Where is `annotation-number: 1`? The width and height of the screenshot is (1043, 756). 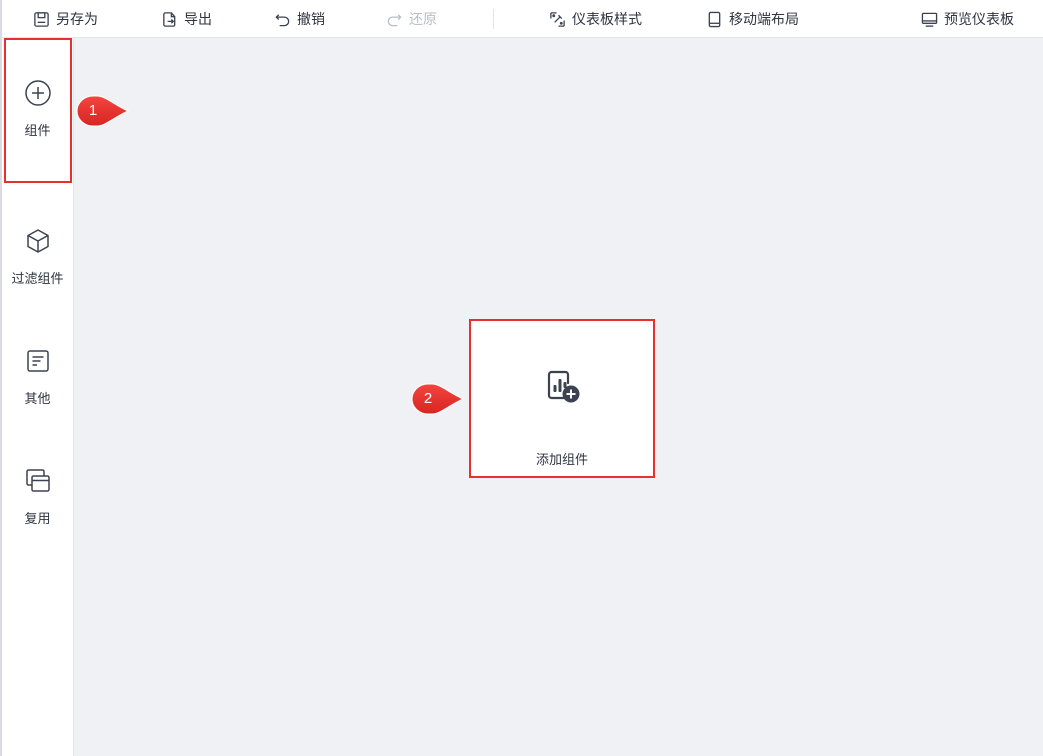
annotation-number: 1 is located at coordinates (93, 110).